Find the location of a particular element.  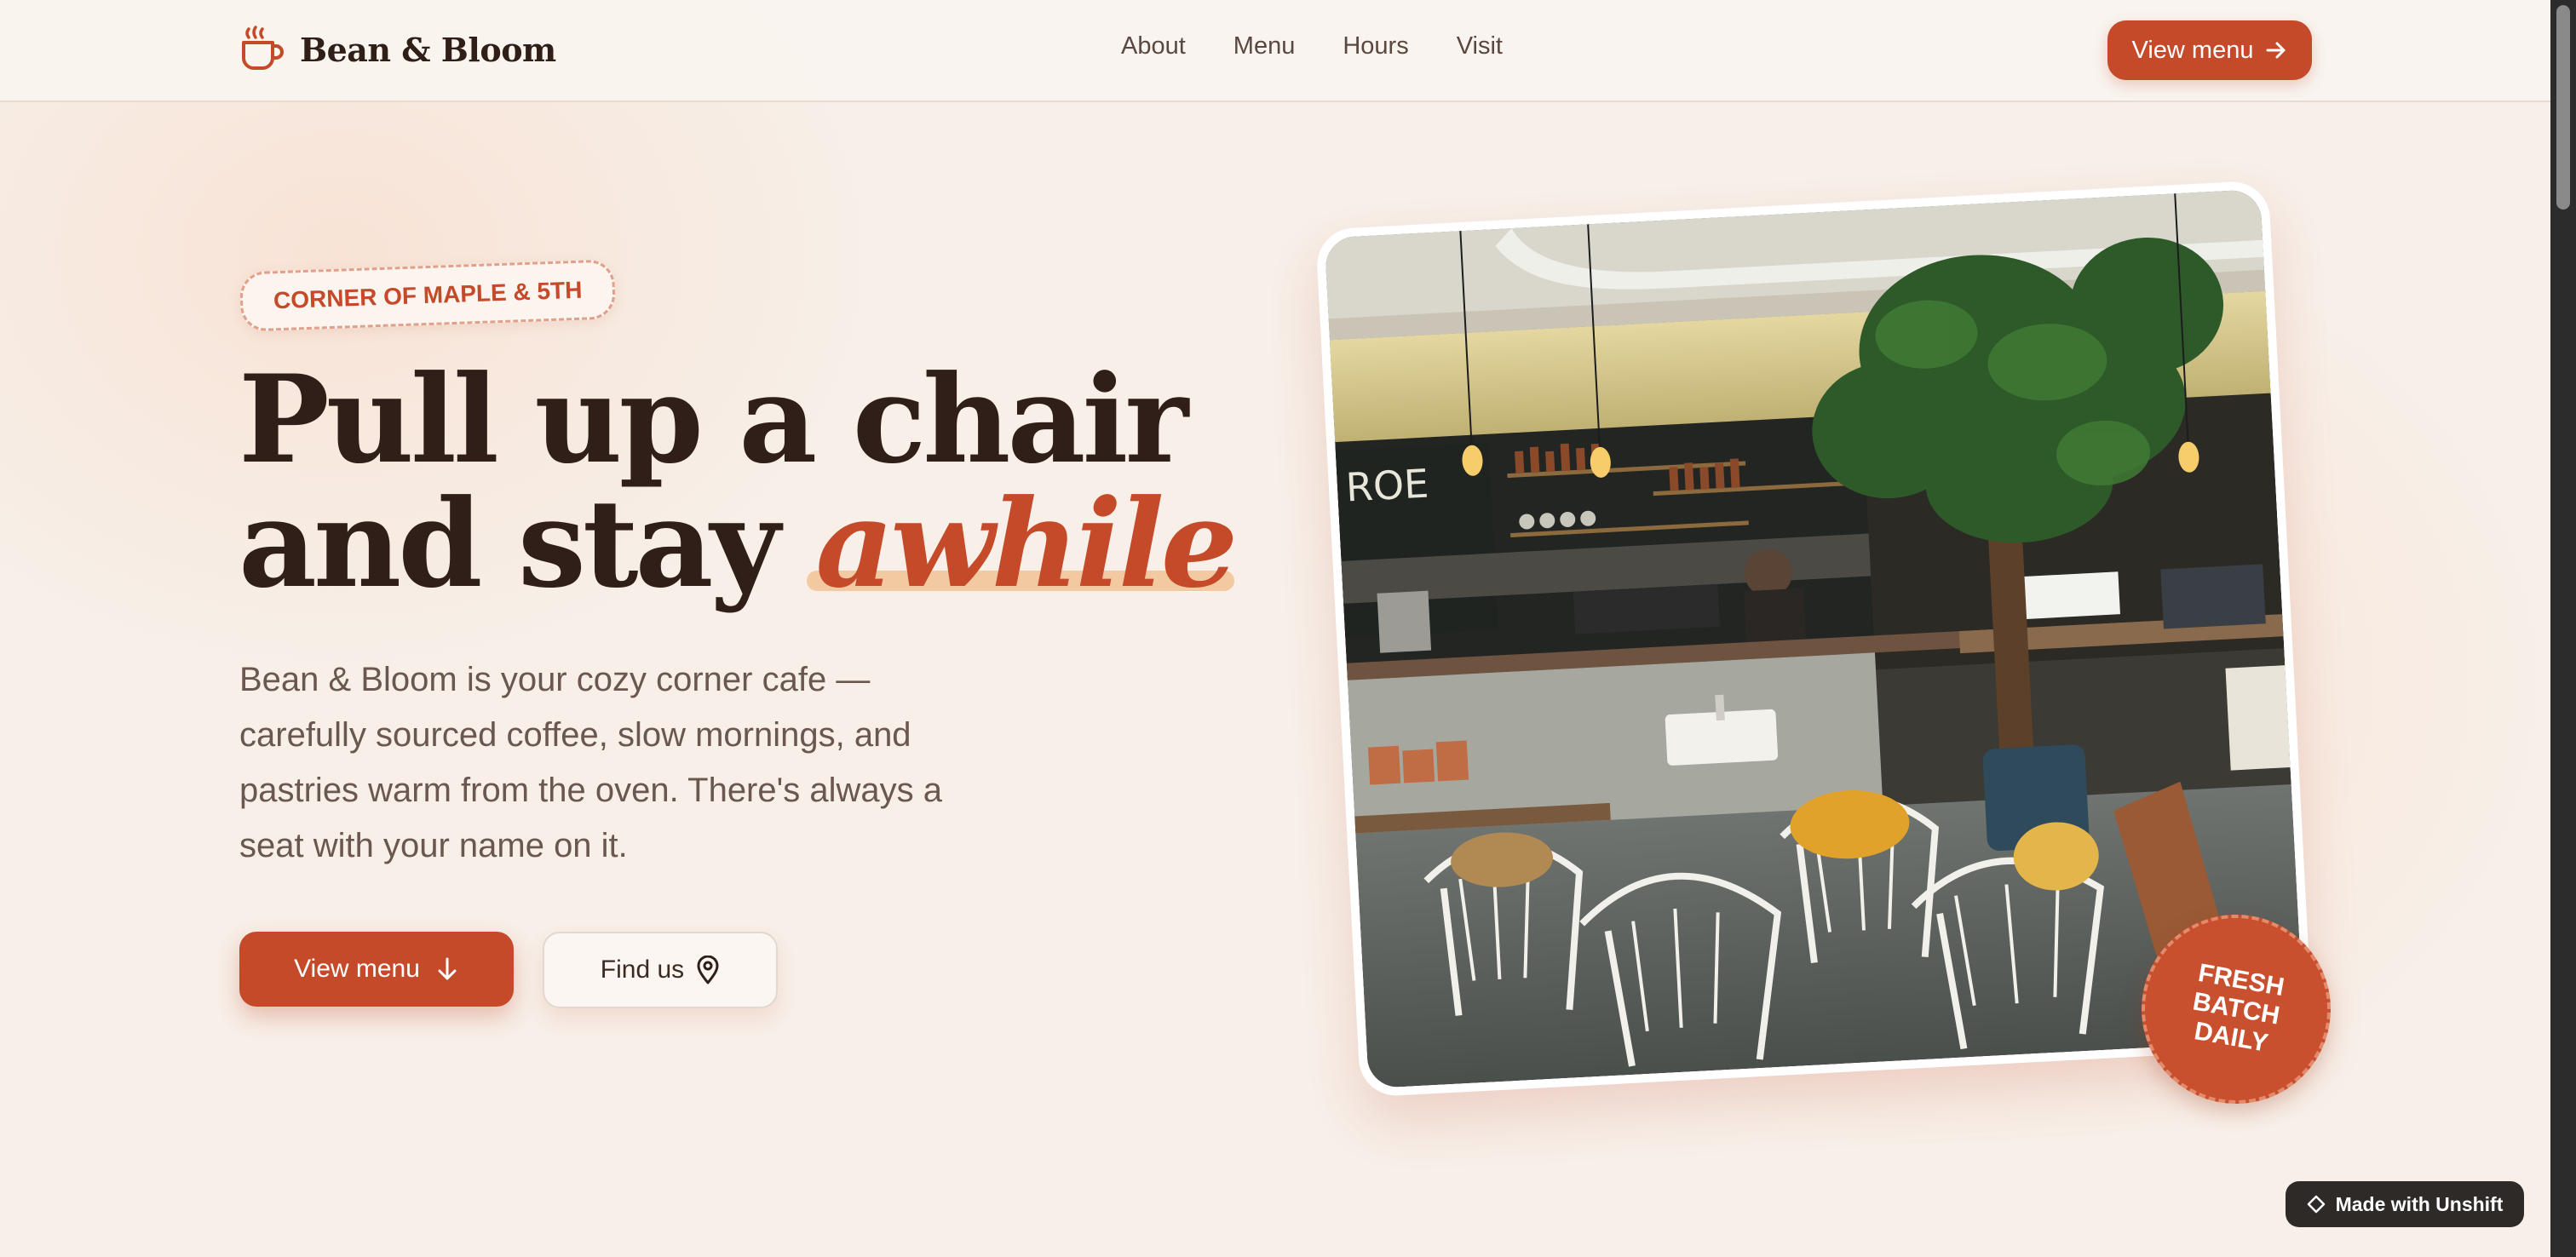

page-scrollbar is located at coordinates (2563, 628).